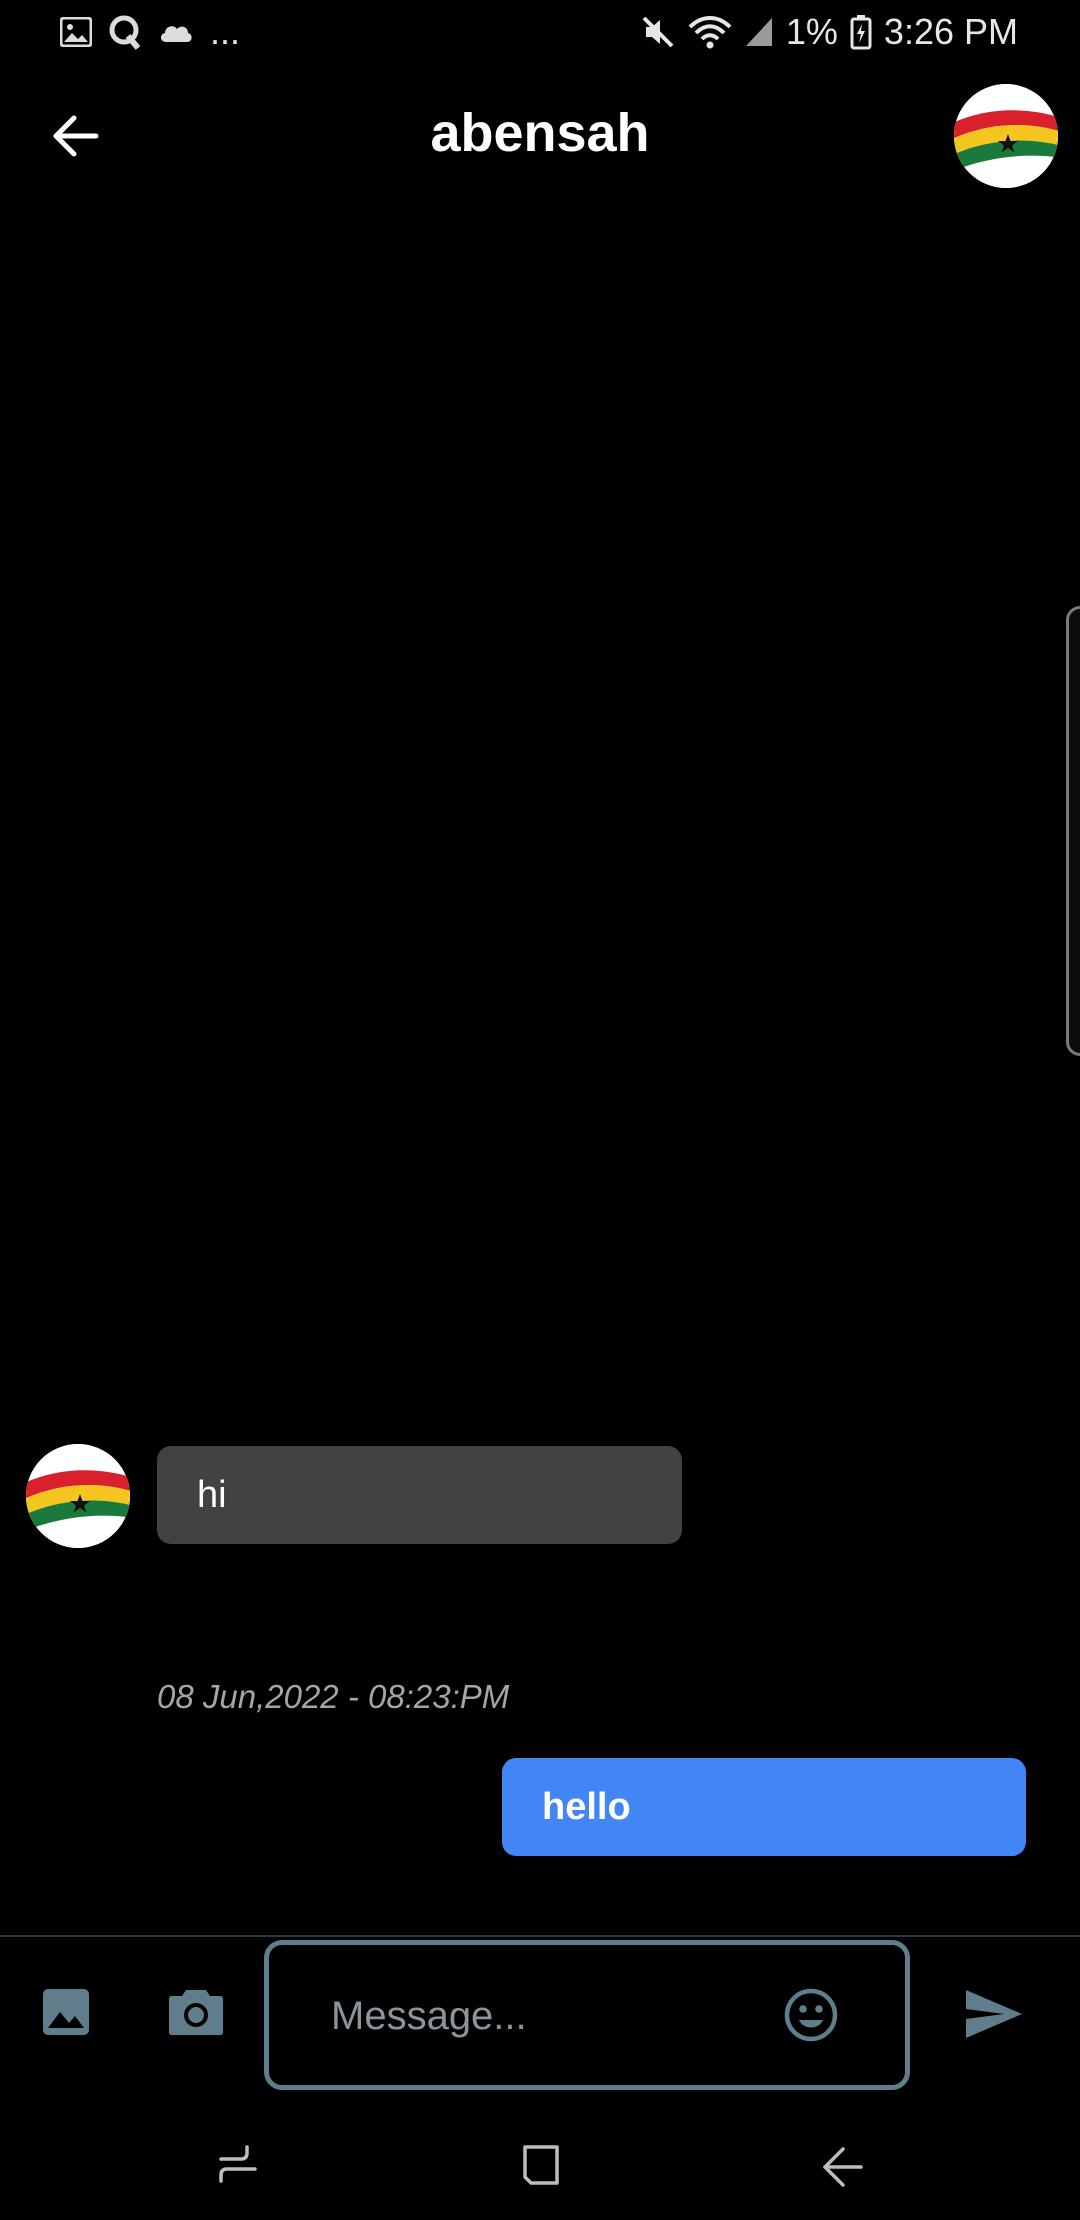 The width and height of the screenshot is (1080, 2220). I want to click on image-icon, so click(66, 2012).